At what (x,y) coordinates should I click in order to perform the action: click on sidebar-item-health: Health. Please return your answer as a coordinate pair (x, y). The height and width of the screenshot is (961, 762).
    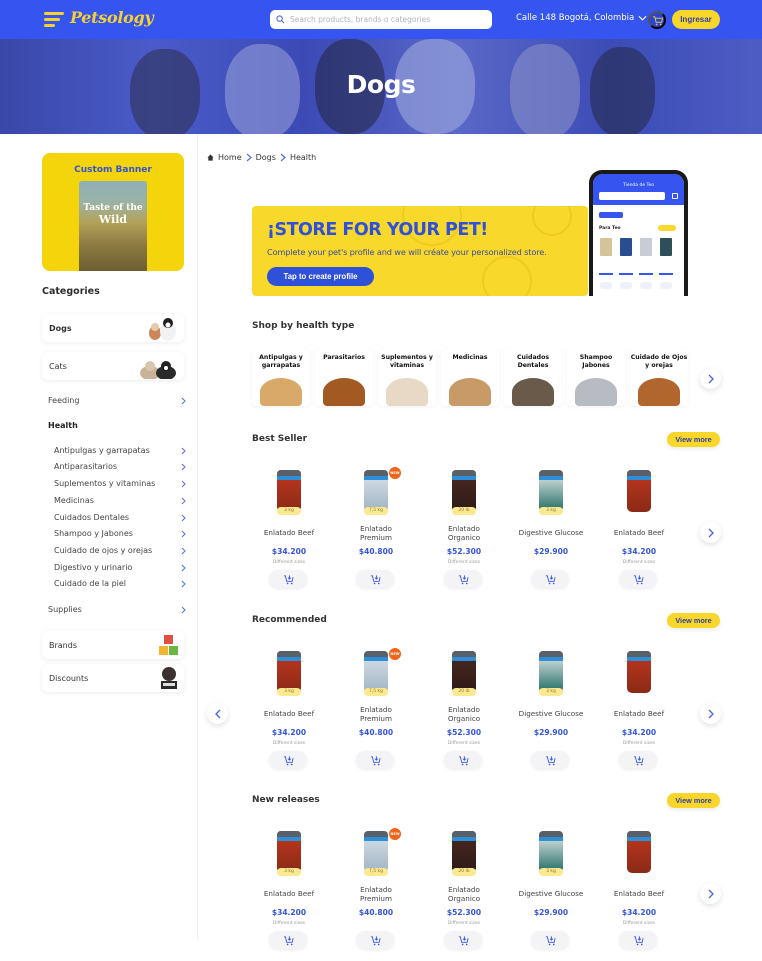
    Looking at the image, I should click on (63, 425).